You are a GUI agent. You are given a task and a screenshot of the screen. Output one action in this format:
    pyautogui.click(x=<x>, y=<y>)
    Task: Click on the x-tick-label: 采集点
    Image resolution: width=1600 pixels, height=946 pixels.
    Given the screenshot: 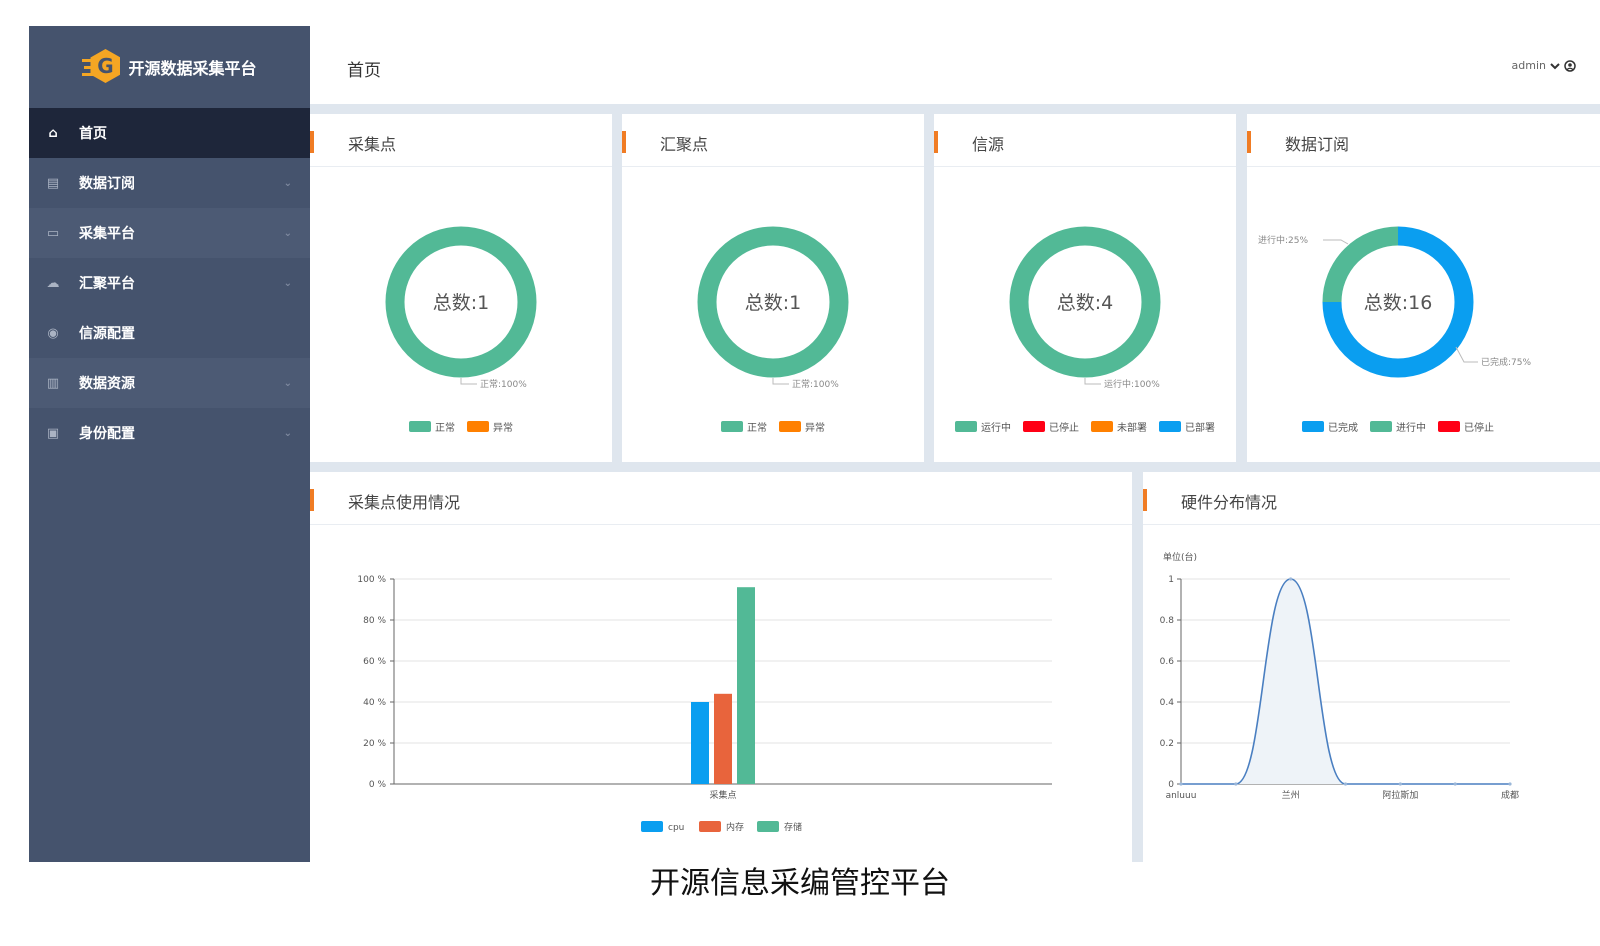 What is the action you would take?
    pyautogui.click(x=722, y=795)
    